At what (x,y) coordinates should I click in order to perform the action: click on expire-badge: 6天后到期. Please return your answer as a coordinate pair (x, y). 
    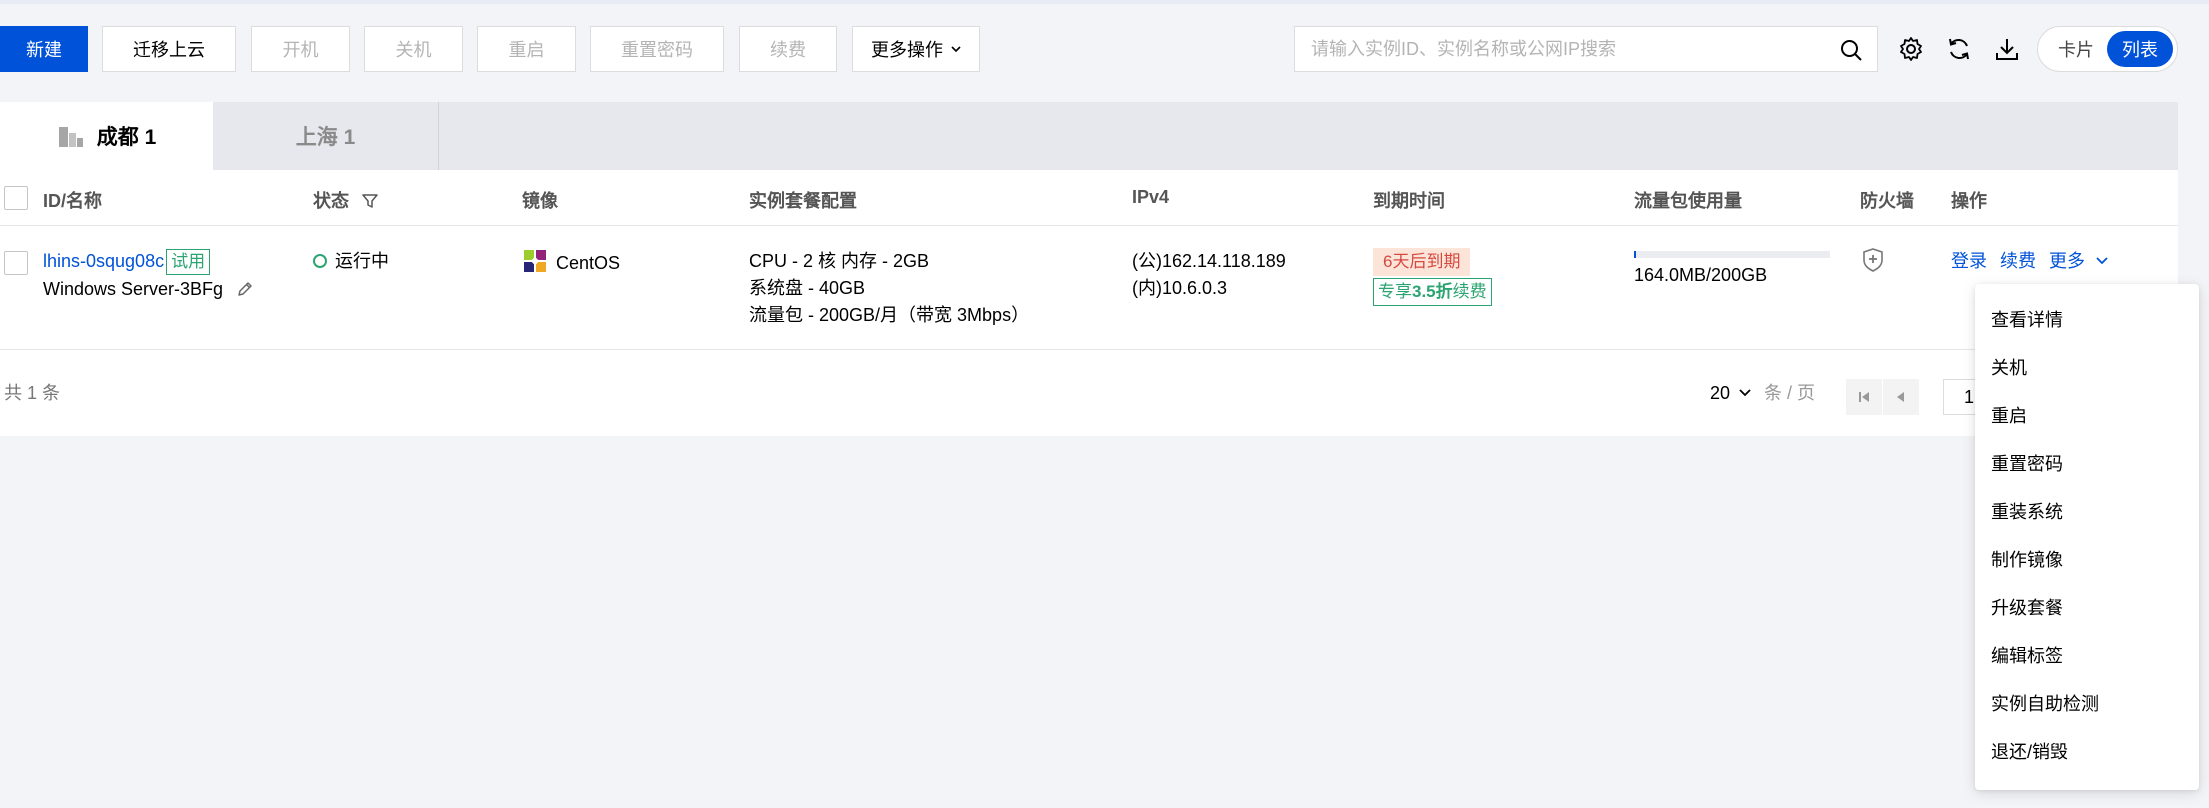
    Looking at the image, I should click on (1422, 262).